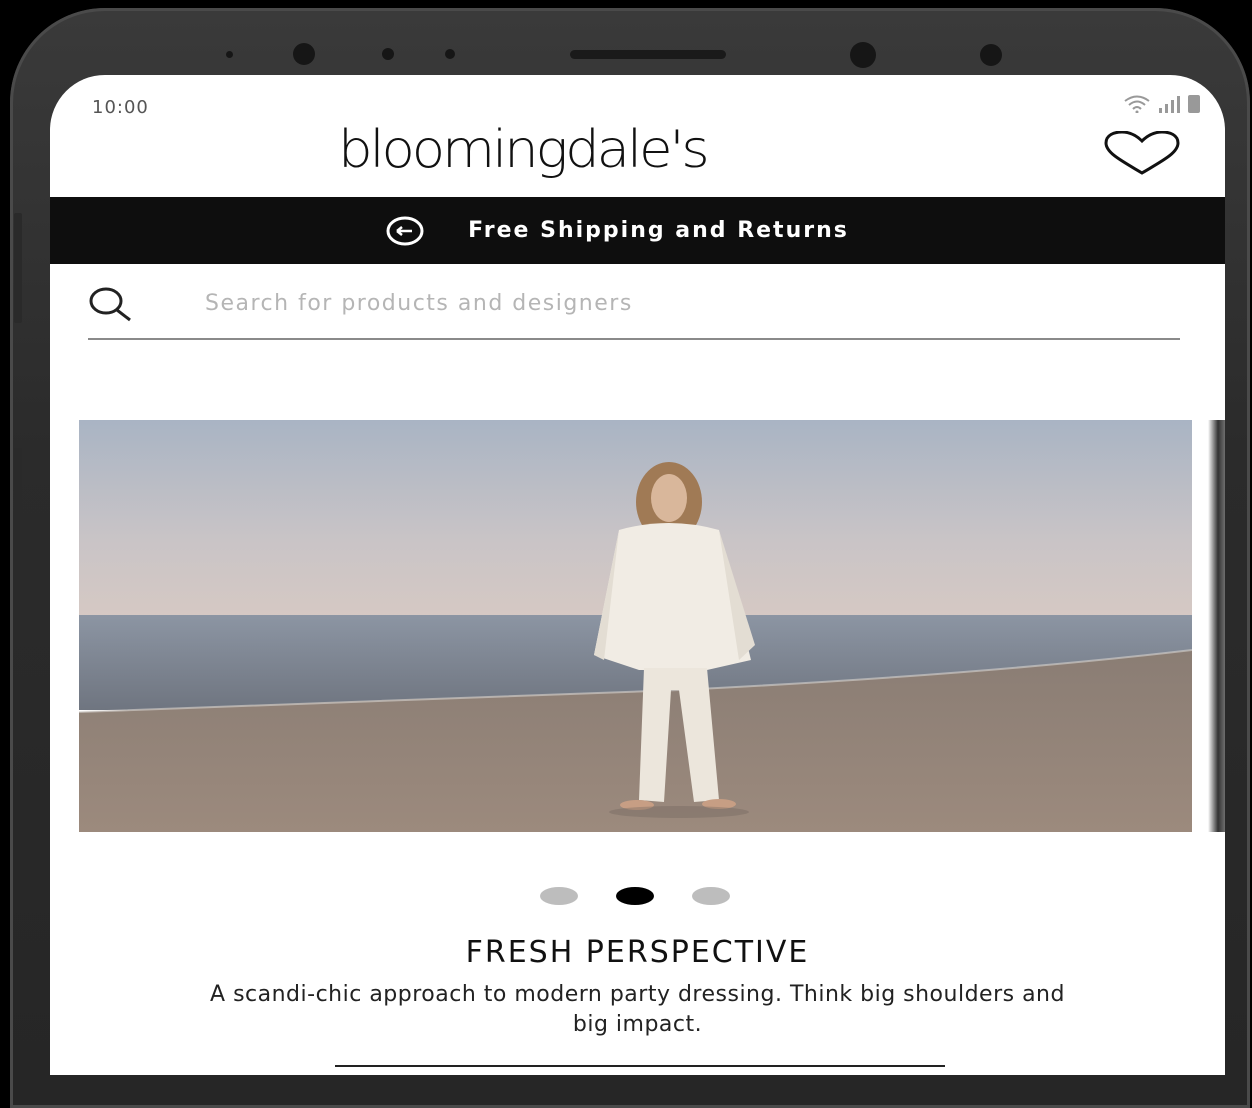 The image size is (1252, 1108). Describe the element at coordinates (120, 107) in the screenshot. I see `status-time: 10:00` at that location.